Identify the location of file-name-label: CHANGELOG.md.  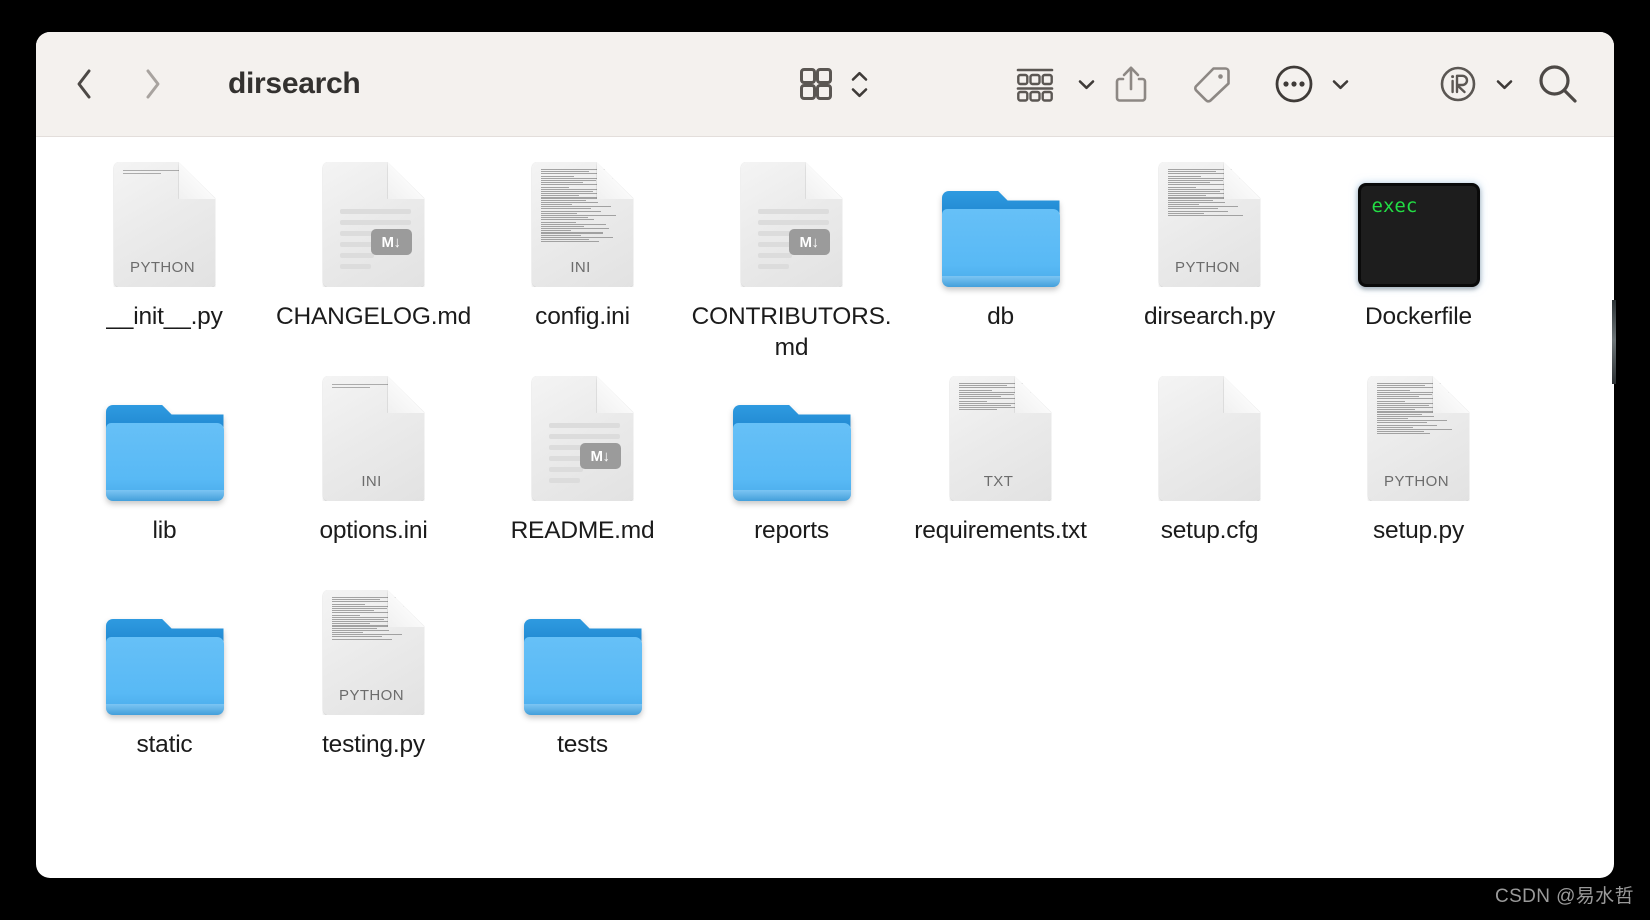
(374, 316).